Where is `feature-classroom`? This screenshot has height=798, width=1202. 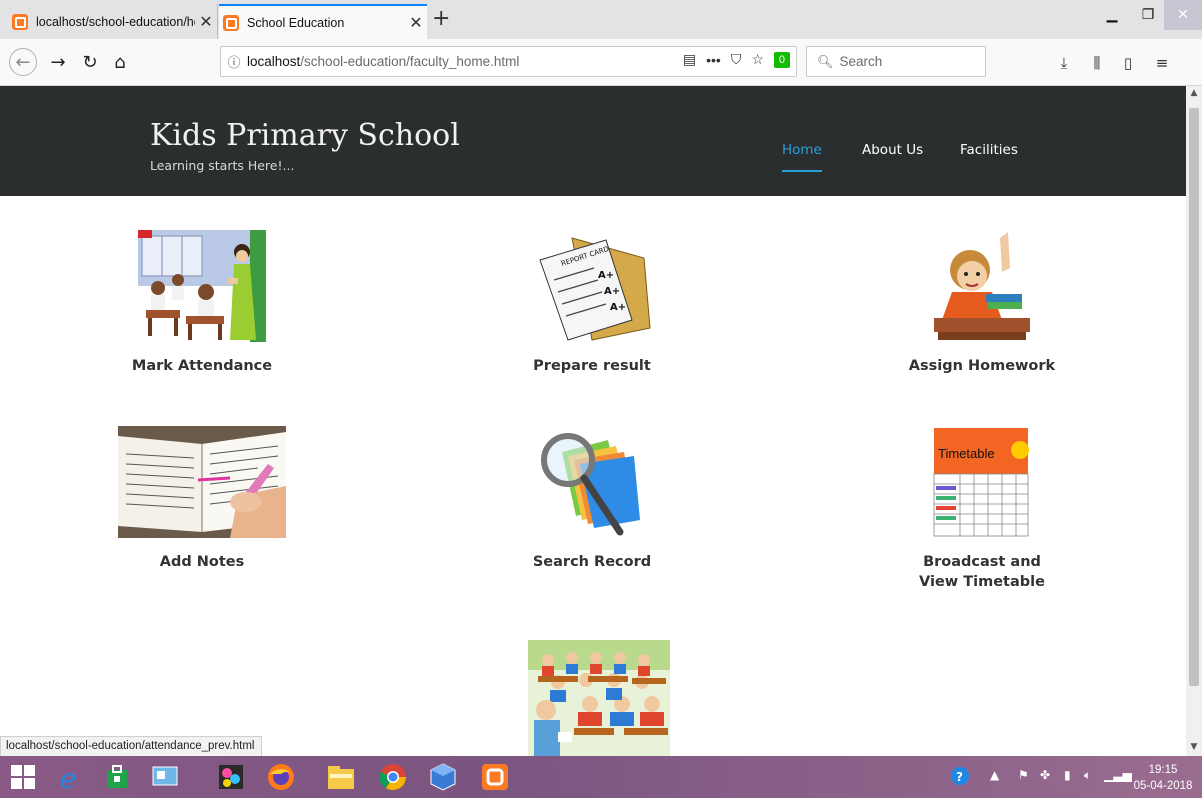 feature-classroom is located at coordinates (592, 696).